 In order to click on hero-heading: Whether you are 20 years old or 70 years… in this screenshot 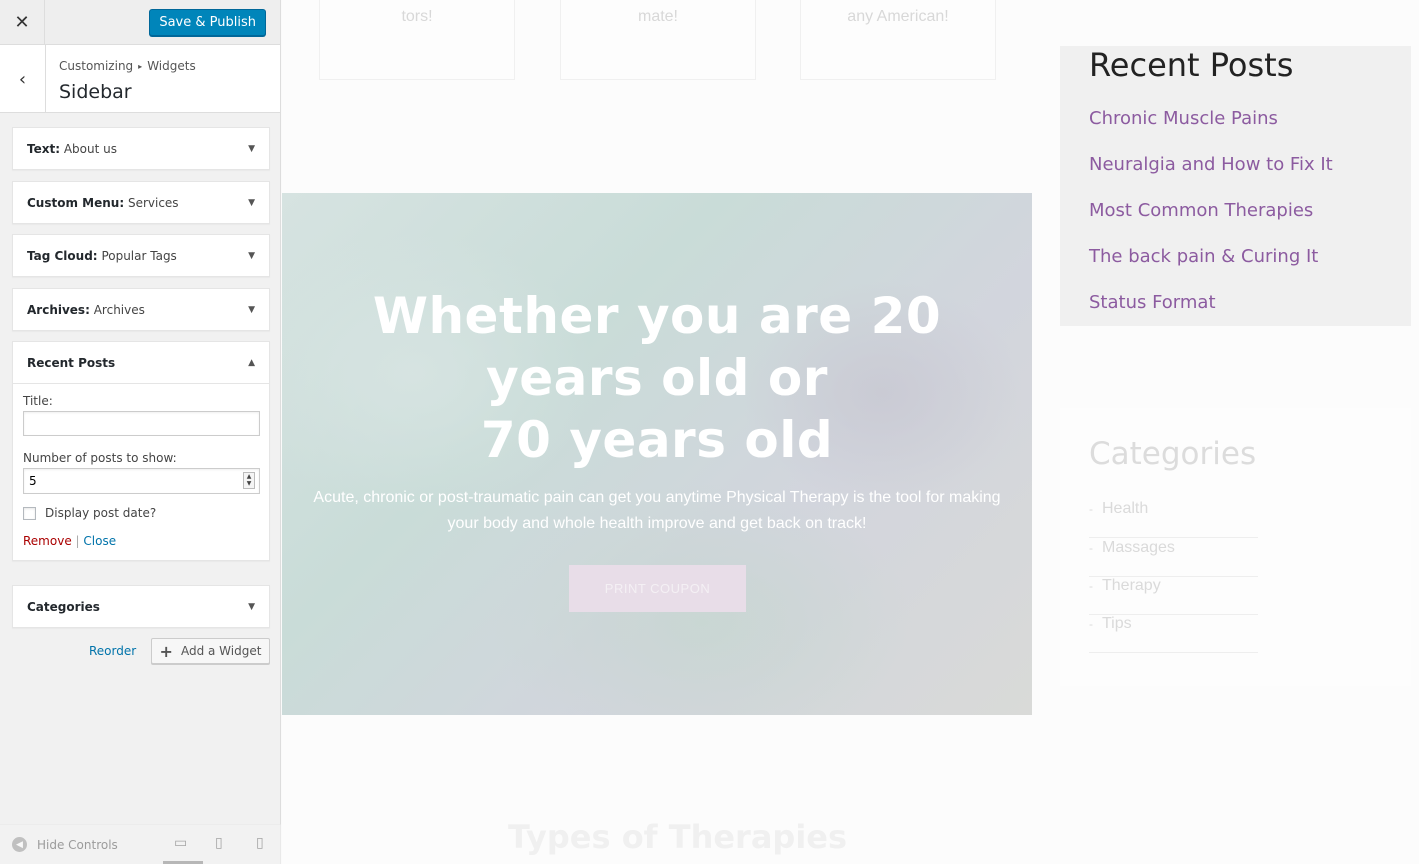, I will do `click(657, 378)`.